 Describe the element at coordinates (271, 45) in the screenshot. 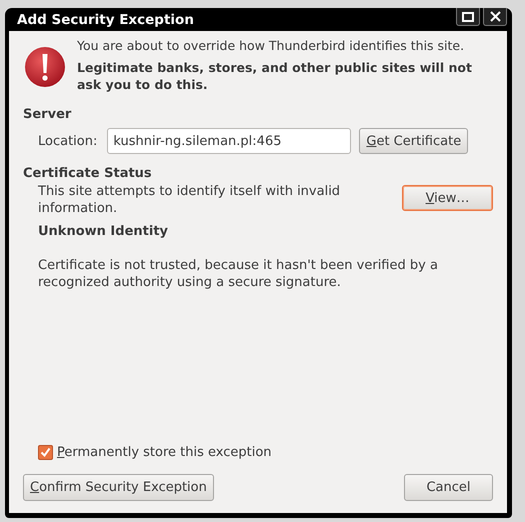

I see `warning-text: You are about to override how Thunderbird identifies this site.` at that location.